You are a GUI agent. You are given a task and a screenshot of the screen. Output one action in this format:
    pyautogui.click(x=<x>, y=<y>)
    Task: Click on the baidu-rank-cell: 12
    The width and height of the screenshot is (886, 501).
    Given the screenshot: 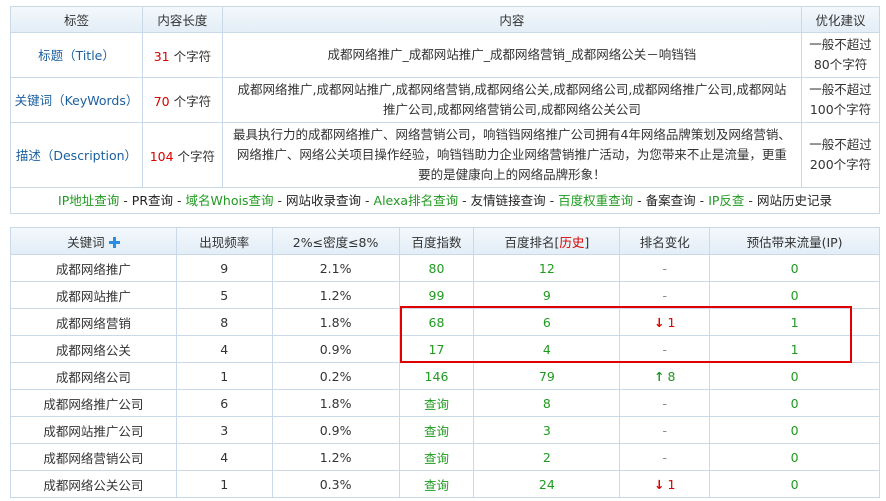 What is the action you would take?
    pyautogui.click(x=547, y=268)
    